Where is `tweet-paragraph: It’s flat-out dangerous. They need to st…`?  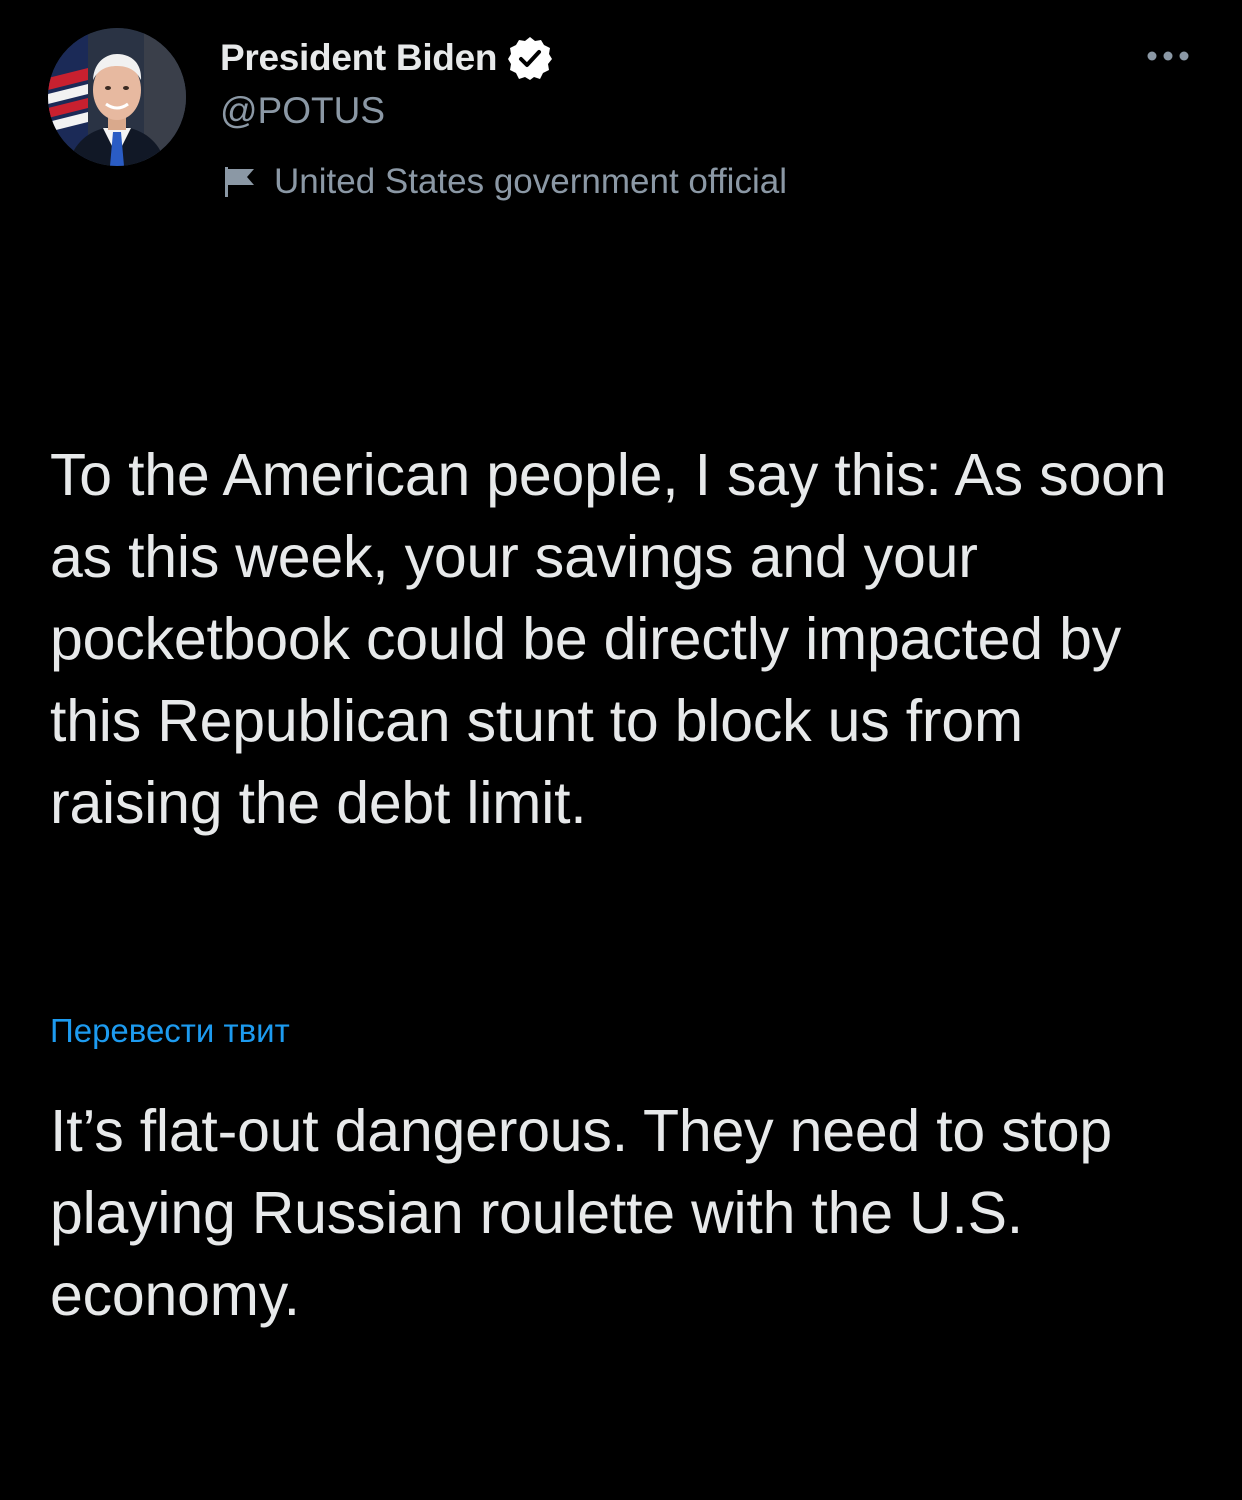 tweet-paragraph: It’s flat-out dangerous. They need to st… is located at coordinates (589, 1213).